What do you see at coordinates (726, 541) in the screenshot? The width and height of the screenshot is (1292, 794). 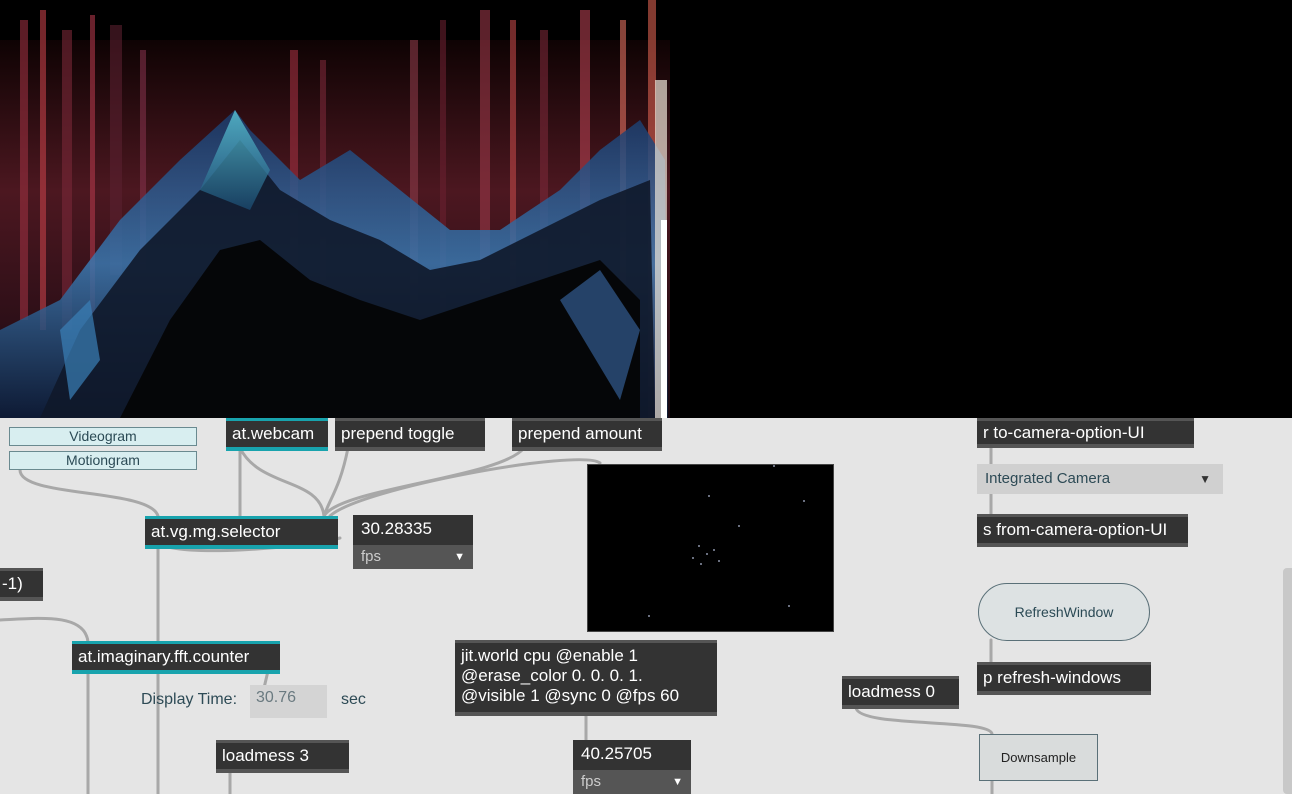 I see `motion-noise-image` at bounding box center [726, 541].